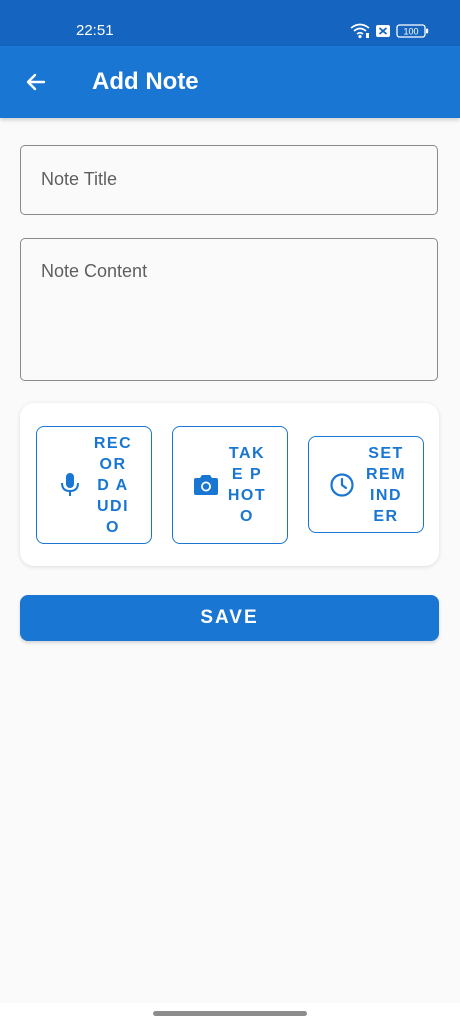  I want to click on navigation-bar, so click(230, 1013).